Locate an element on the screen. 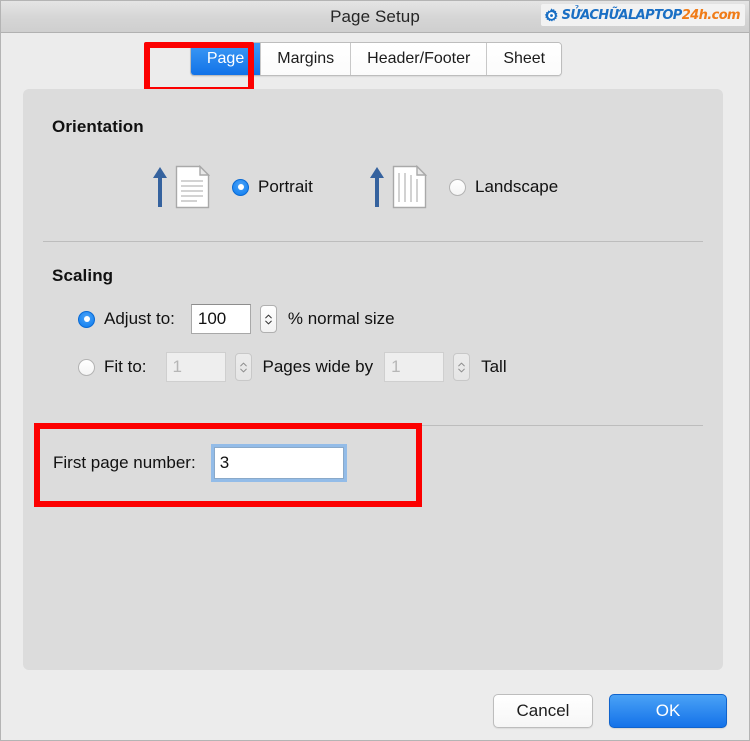 The height and width of the screenshot is (741, 750). radio-fit-to is located at coordinates (86, 367).